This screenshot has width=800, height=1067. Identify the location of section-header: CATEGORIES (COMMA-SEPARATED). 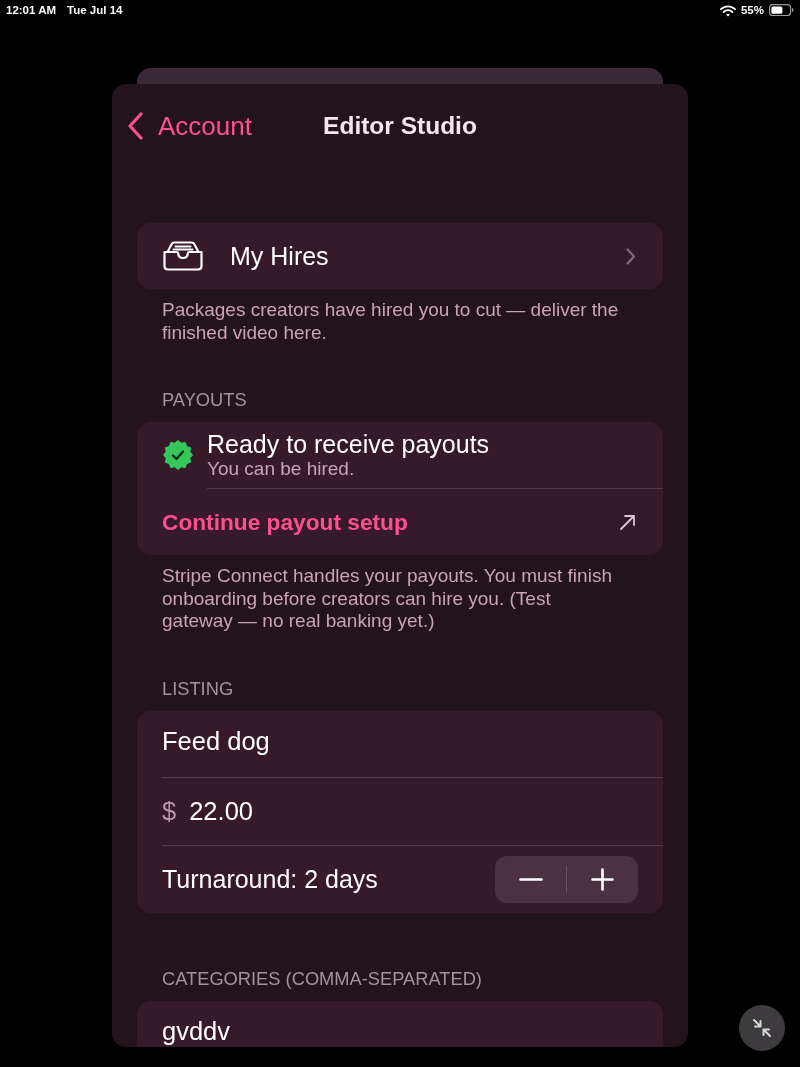
(322, 978).